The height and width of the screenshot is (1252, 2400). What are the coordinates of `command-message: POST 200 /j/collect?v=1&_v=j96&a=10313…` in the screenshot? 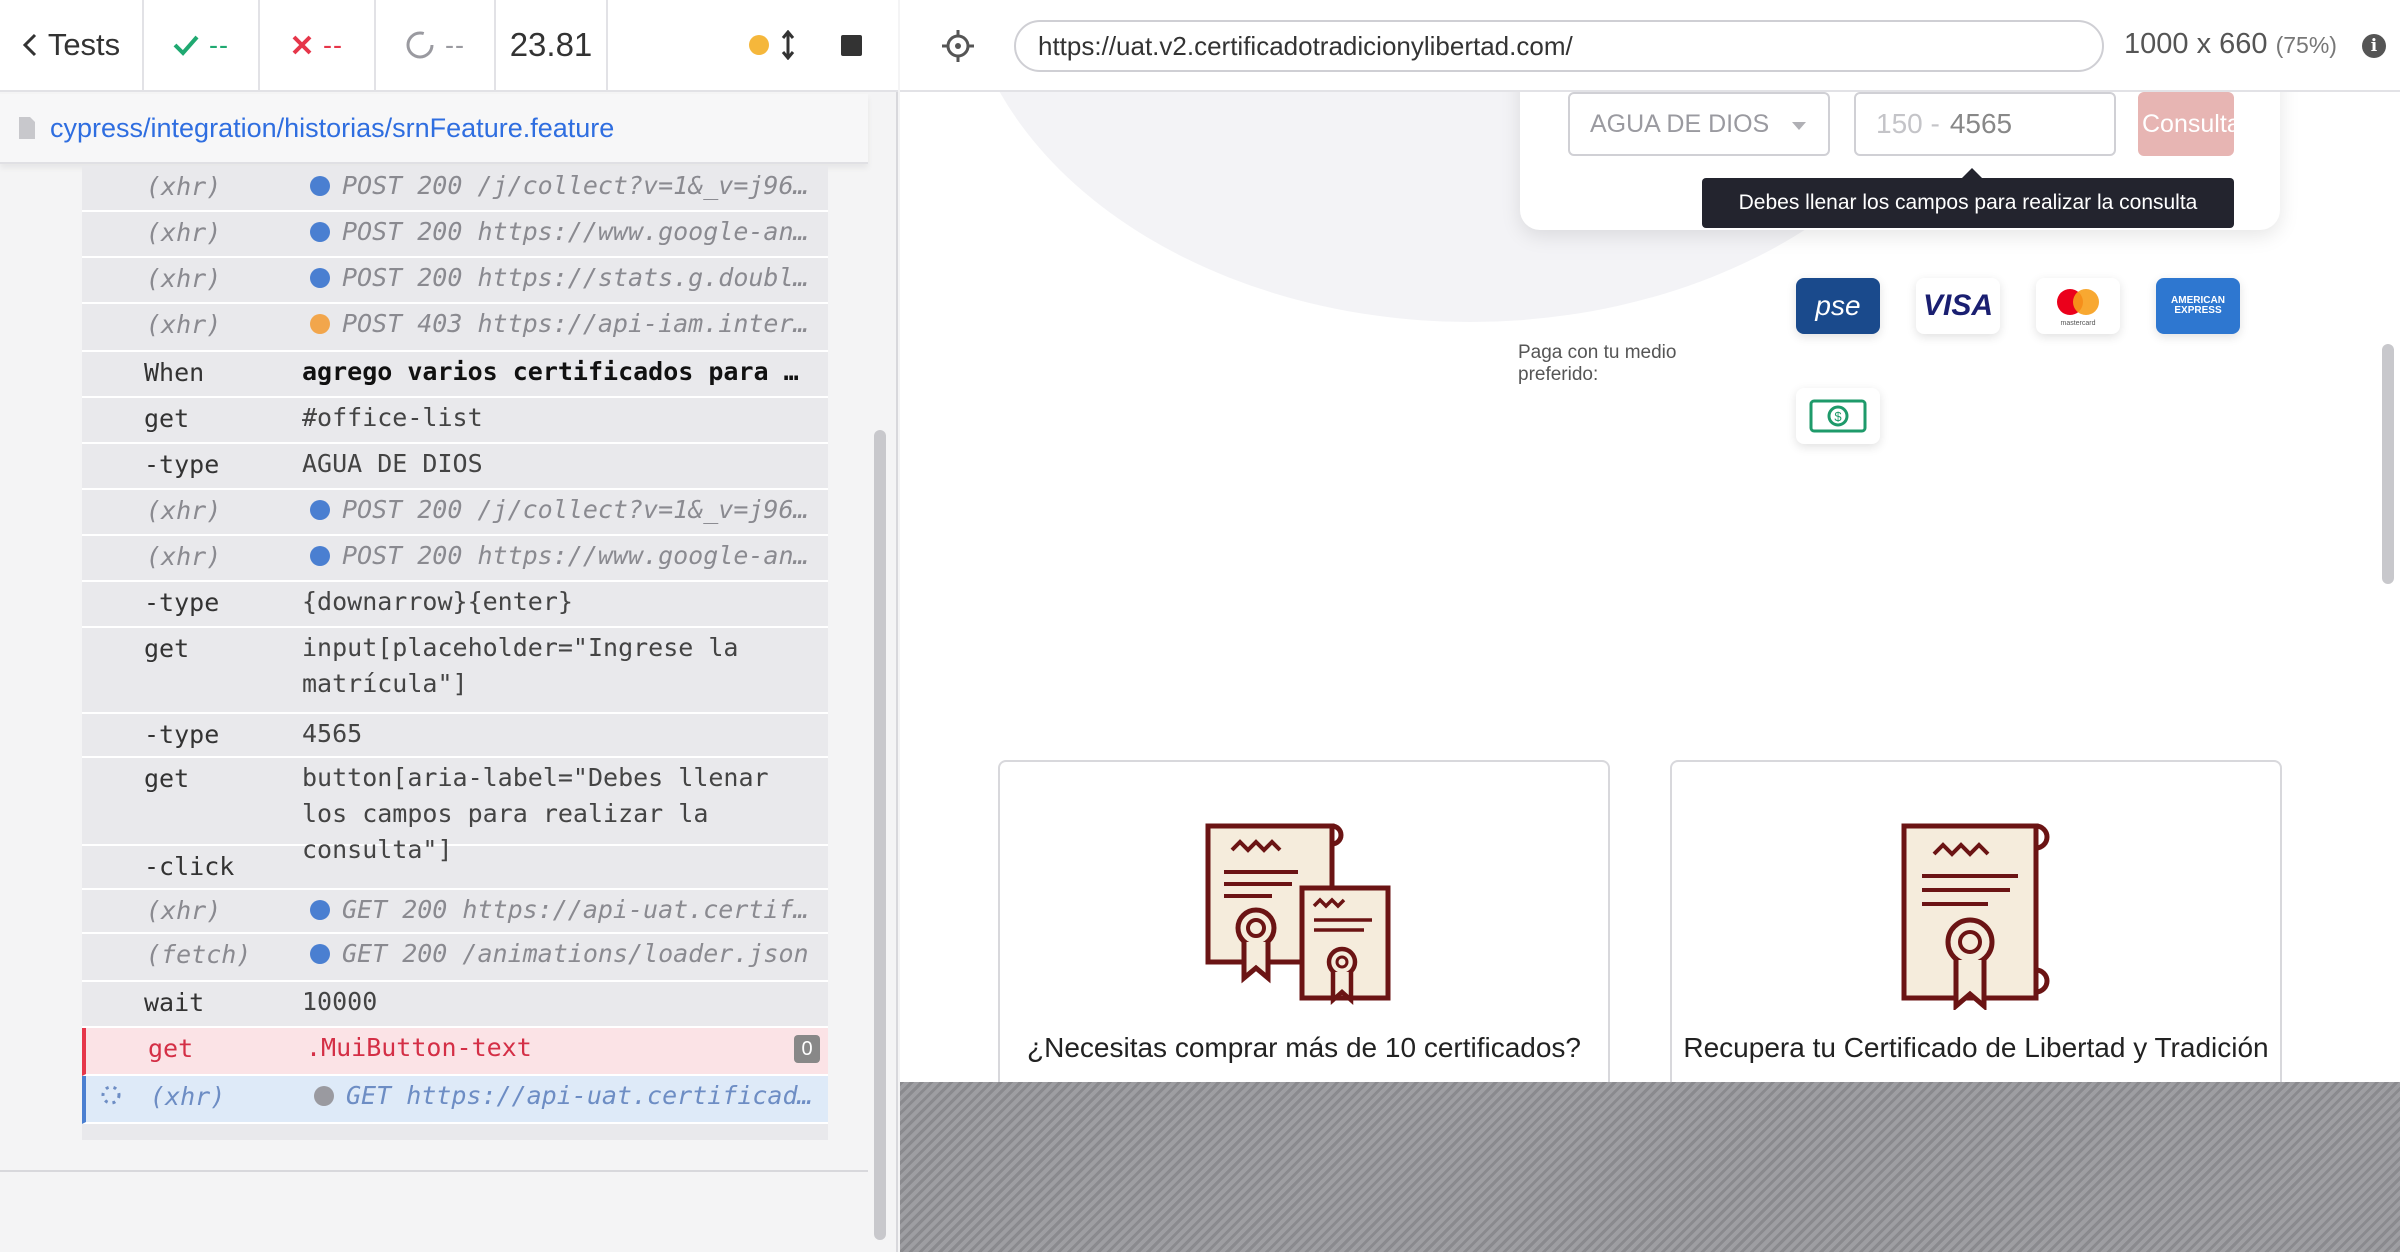 It's located at (565, 510).